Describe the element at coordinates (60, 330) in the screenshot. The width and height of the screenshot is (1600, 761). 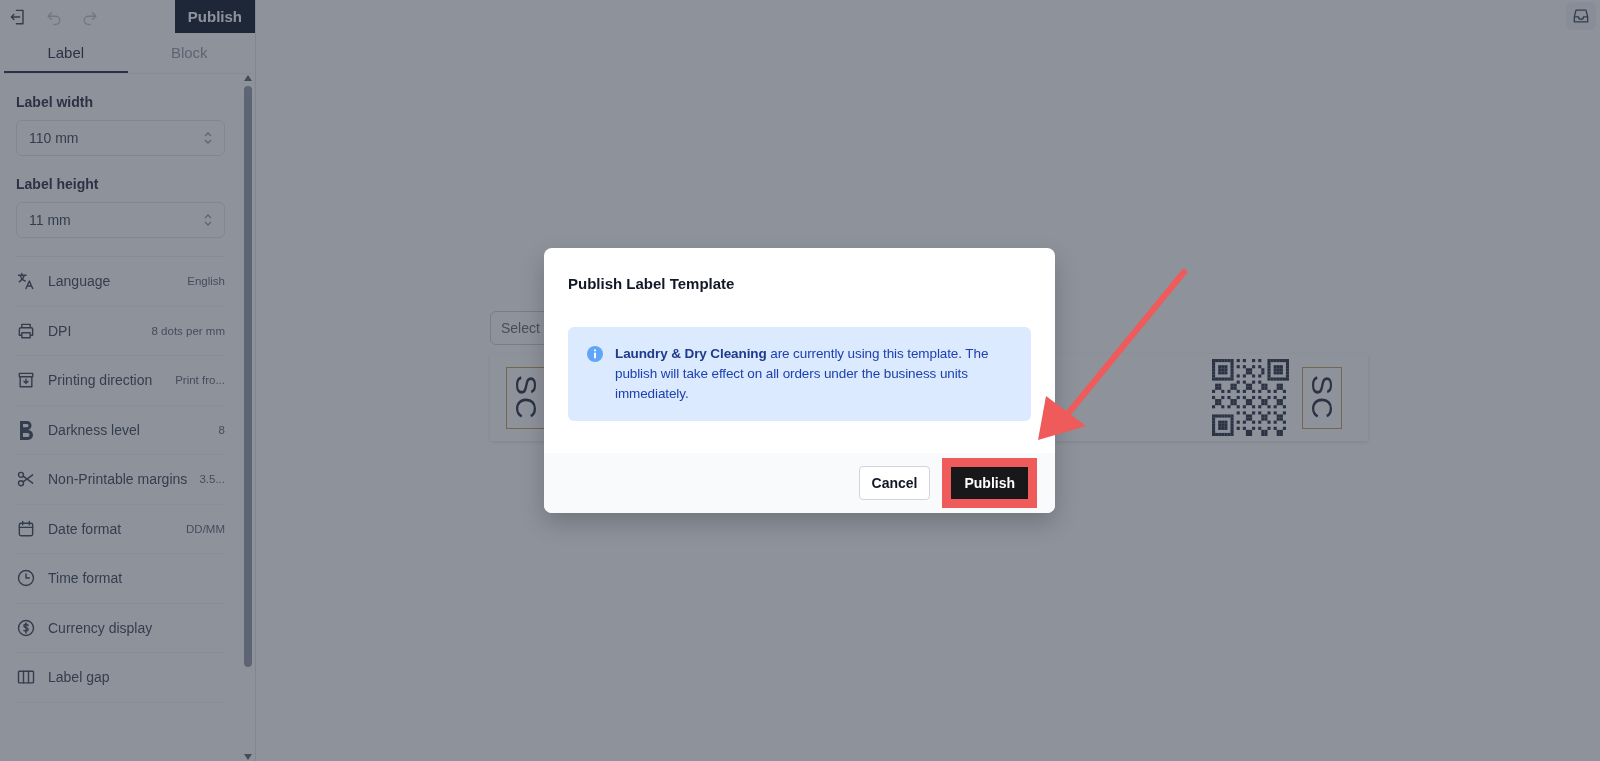
I see `setting-label: DPI` at that location.